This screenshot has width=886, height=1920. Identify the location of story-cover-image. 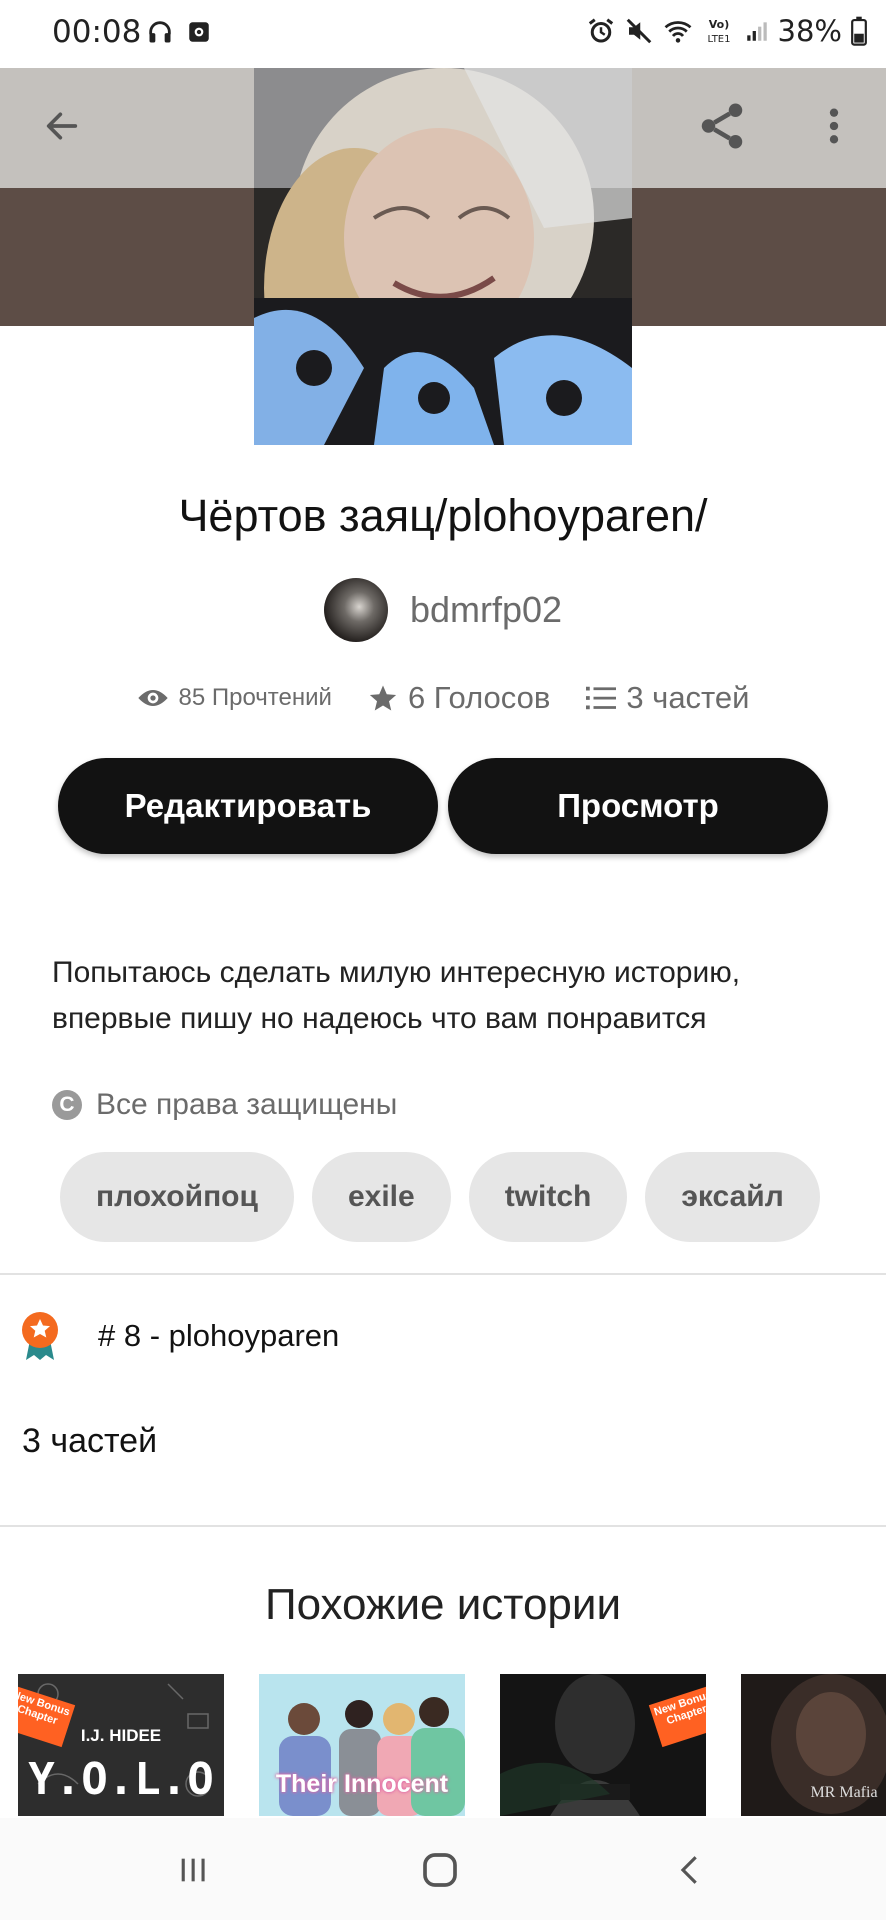
(443, 256).